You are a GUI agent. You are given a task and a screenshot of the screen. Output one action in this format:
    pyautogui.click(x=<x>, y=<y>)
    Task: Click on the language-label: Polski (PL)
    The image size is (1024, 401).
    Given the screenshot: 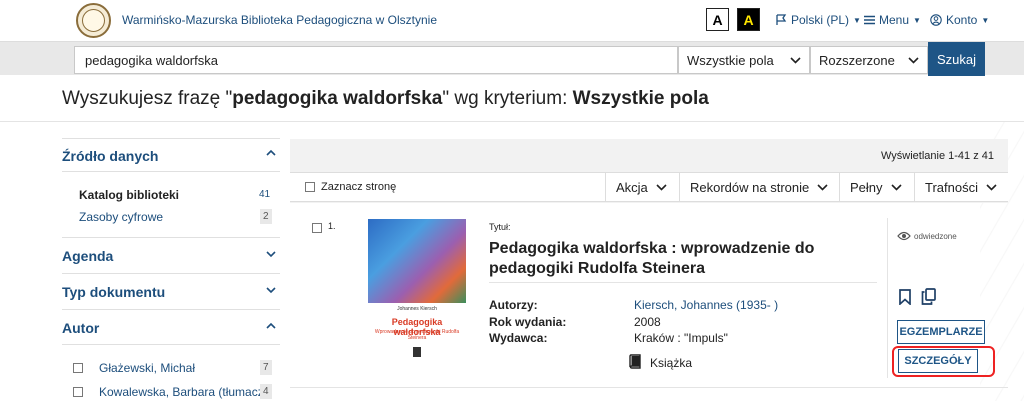 What is the action you would take?
    pyautogui.click(x=820, y=20)
    